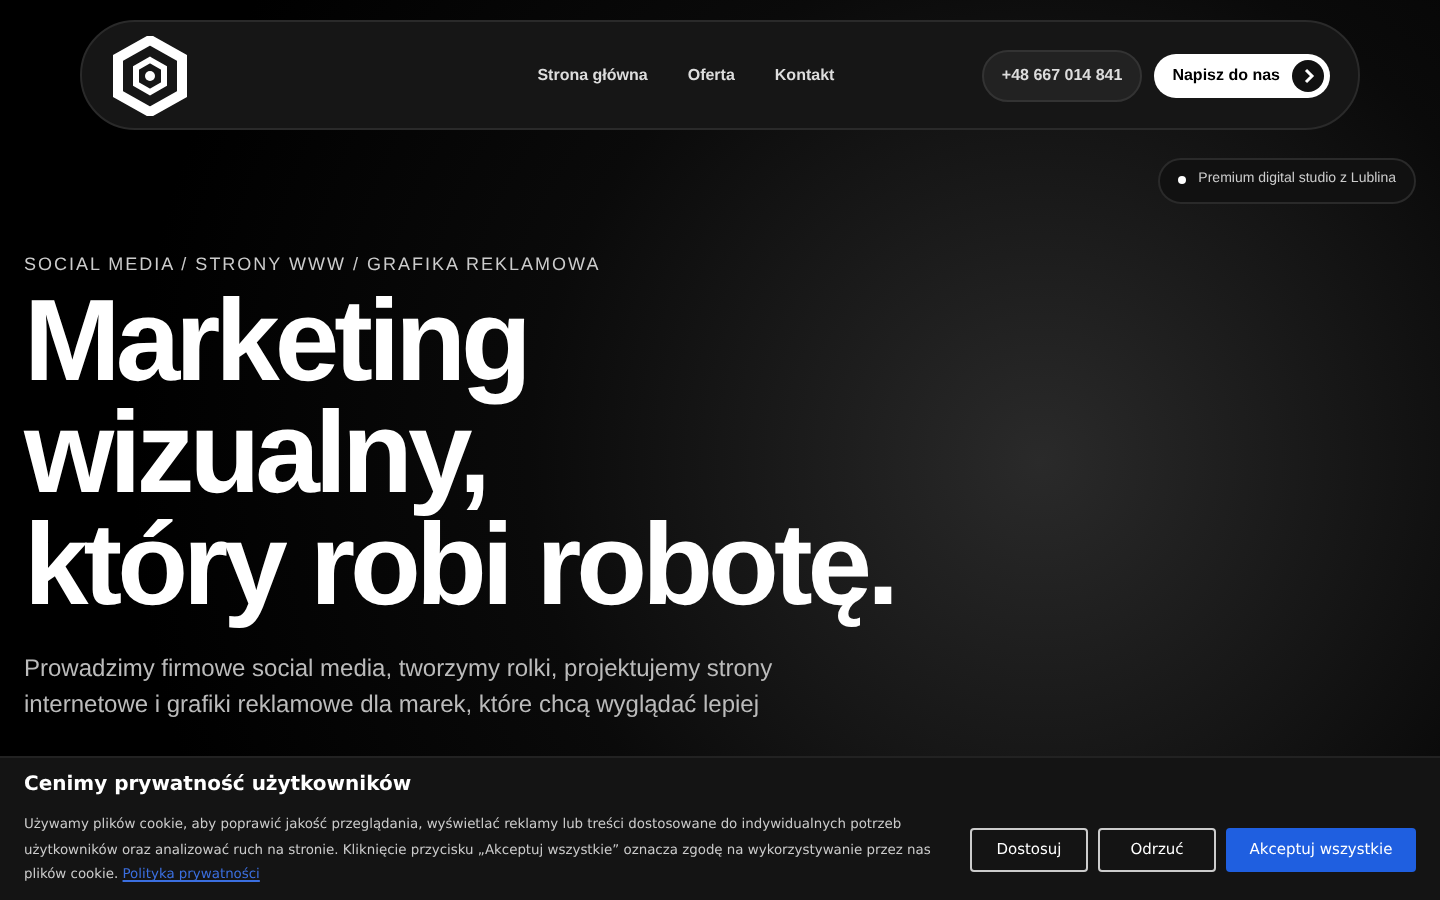  What do you see at coordinates (804, 75) in the screenshot?
I see `nav-link: Kontakt` at bounding box center [804, 75].